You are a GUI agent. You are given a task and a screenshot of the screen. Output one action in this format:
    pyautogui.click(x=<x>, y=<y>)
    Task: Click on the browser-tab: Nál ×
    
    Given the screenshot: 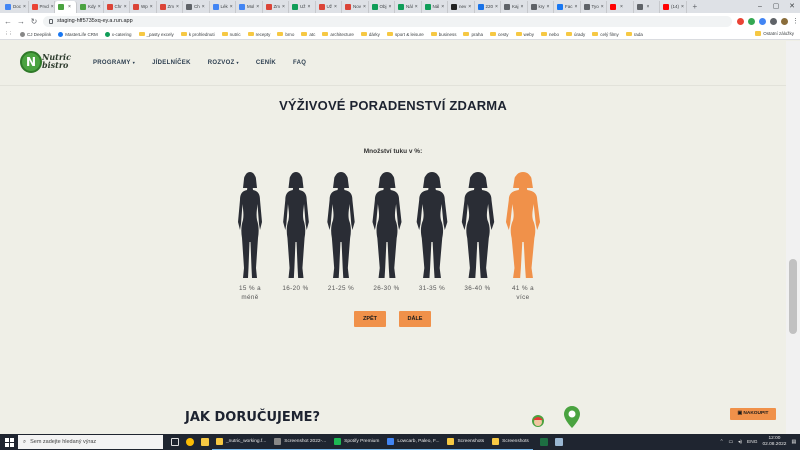 What is the action you would take?
    pyautogui.click(x=435, y=6)
    